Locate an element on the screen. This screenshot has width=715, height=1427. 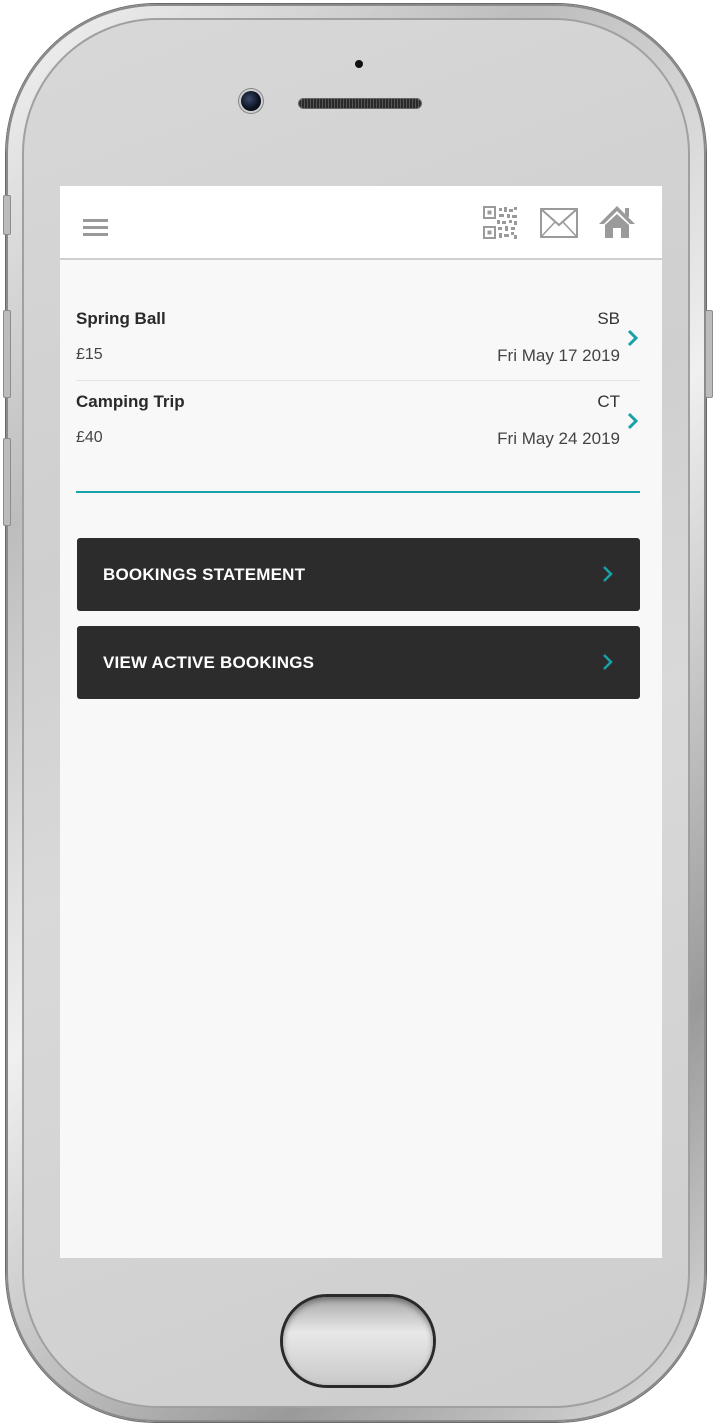
section-divider is located at coordinates (358, 492).